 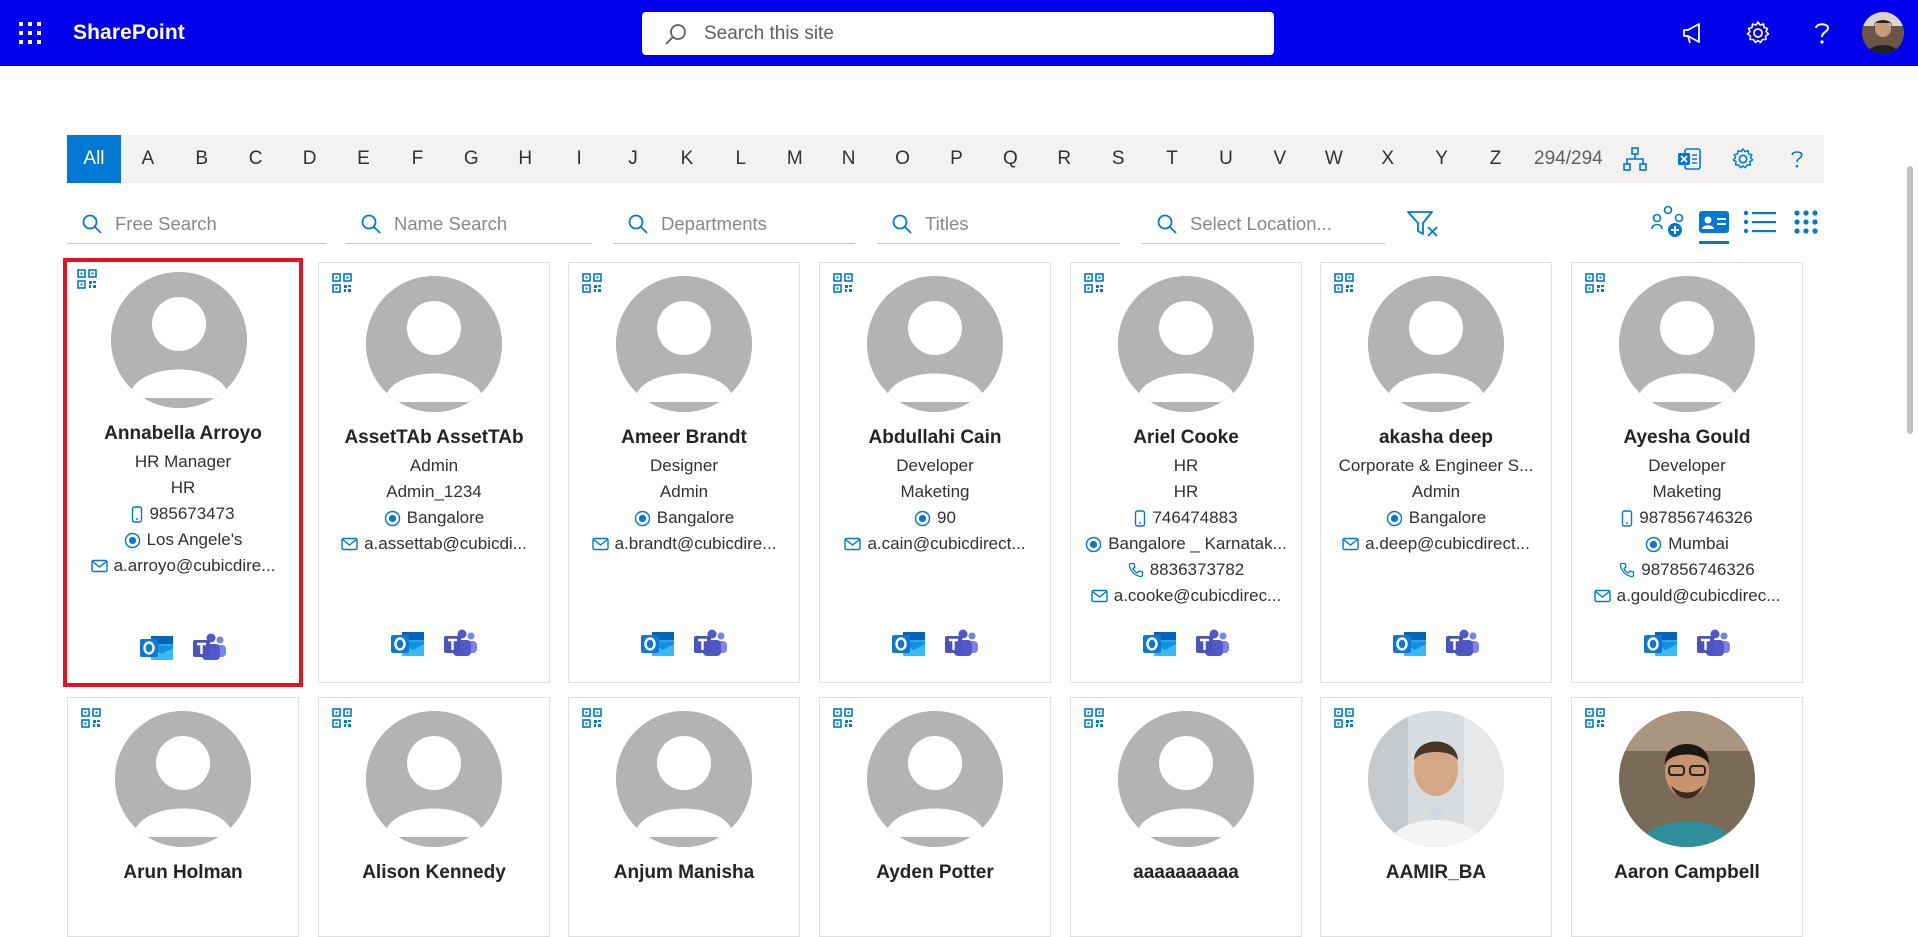 I want to click on letter-filter-b: B, so click(x=202, y=159).